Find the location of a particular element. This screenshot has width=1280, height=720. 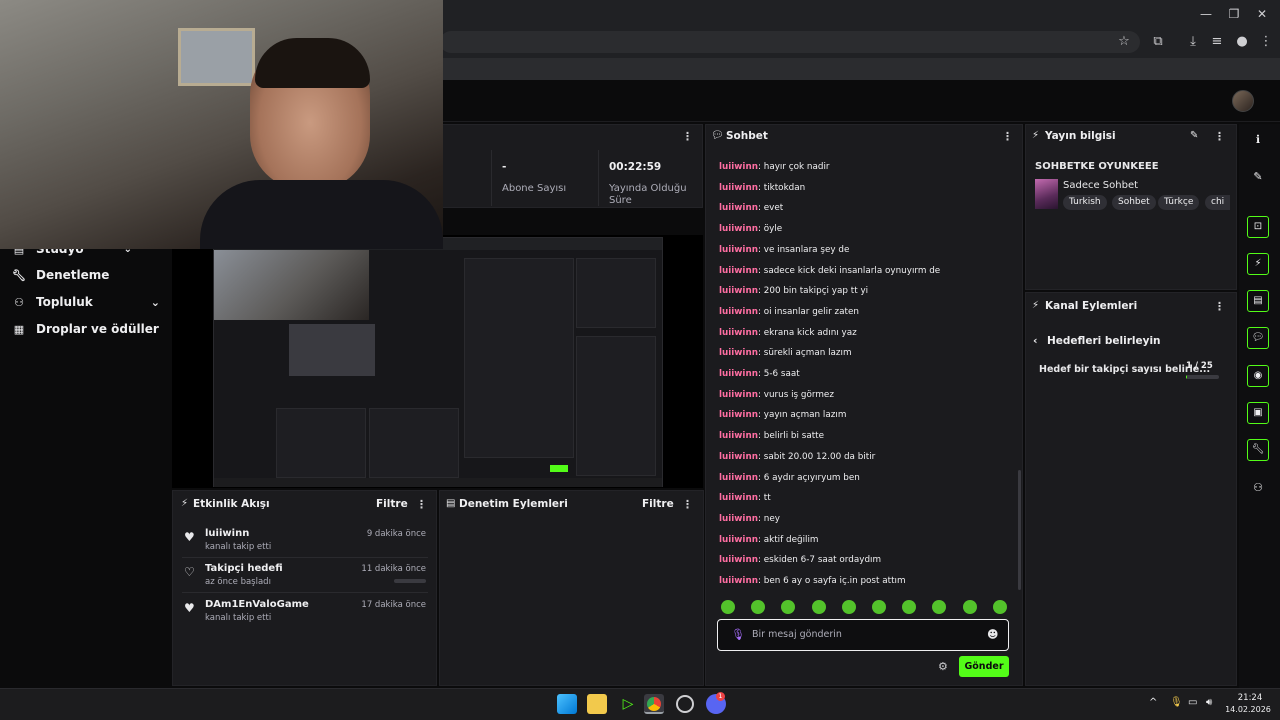

chat-scrollbar is located at coordinates (1019, 530).